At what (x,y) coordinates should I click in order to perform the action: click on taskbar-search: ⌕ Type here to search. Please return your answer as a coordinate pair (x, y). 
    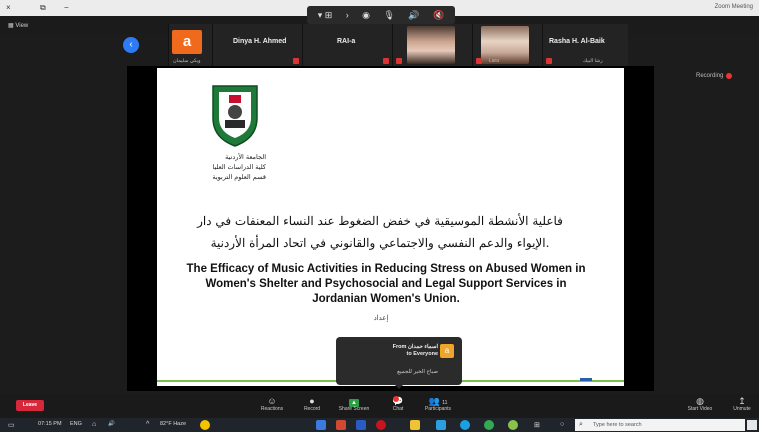
    Looking at the image, I should click on (660, 425).